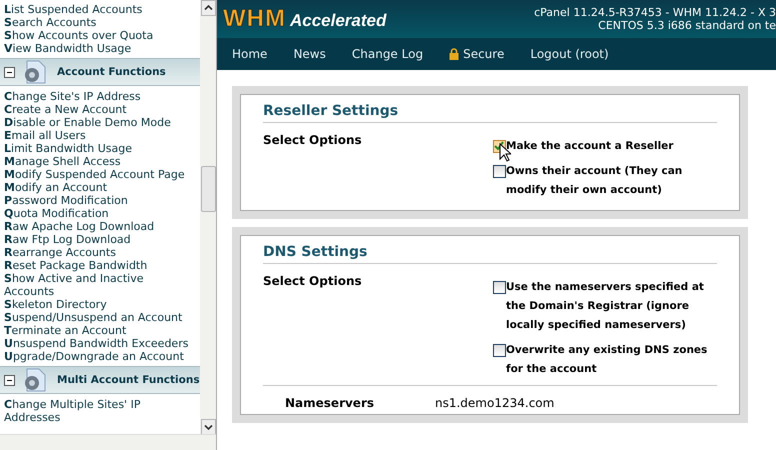 The image size is (776, 450). Describe the element at coordinates (330, 403) in the screenshot. I see `field-label: Nameservers` at that location.